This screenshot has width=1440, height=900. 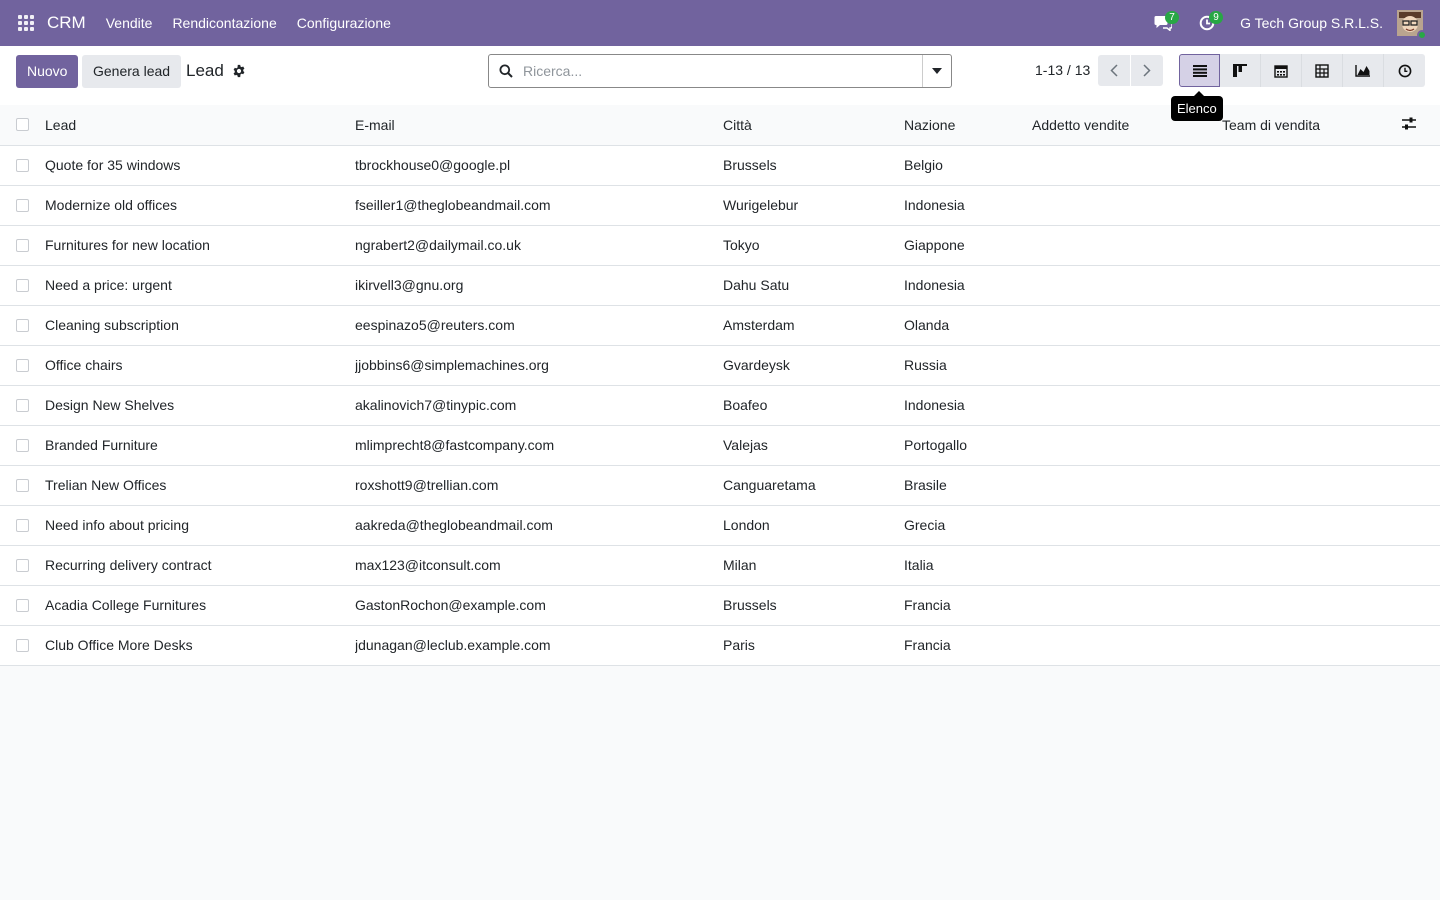 I want to click on cell-country: Portogallo, so click(x=968, y=445).